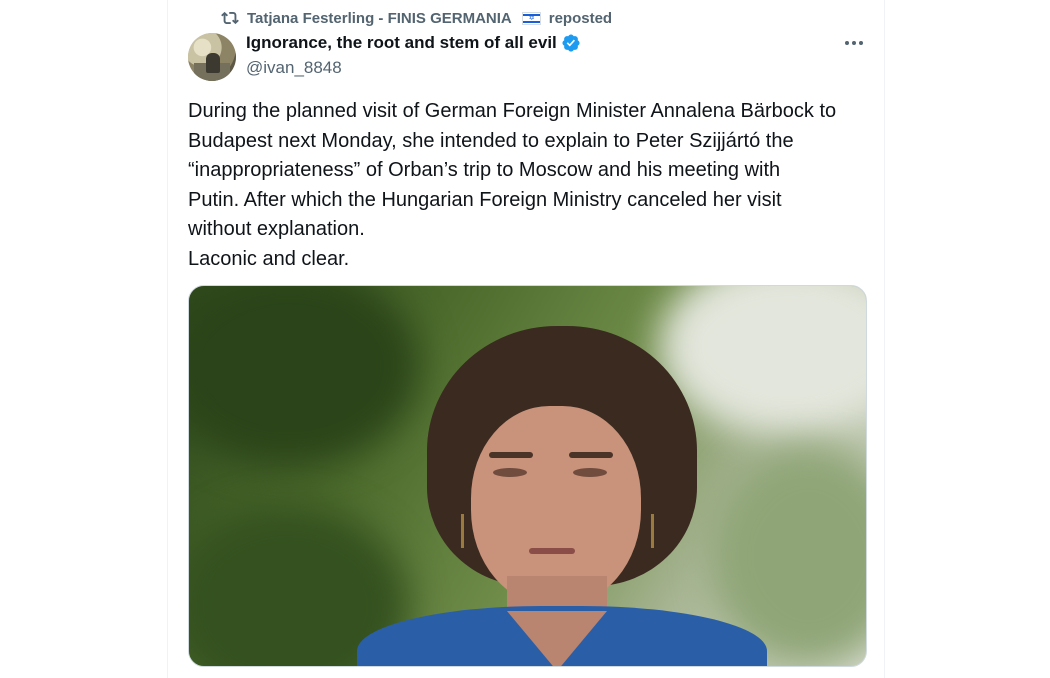 Image resolution: width=1050 pixels, height=678 pixels. Describe the element at coordinates (401, 43) in the screenshot. I see `author-name: Ignorance, the root and stem of all evil` at that location.